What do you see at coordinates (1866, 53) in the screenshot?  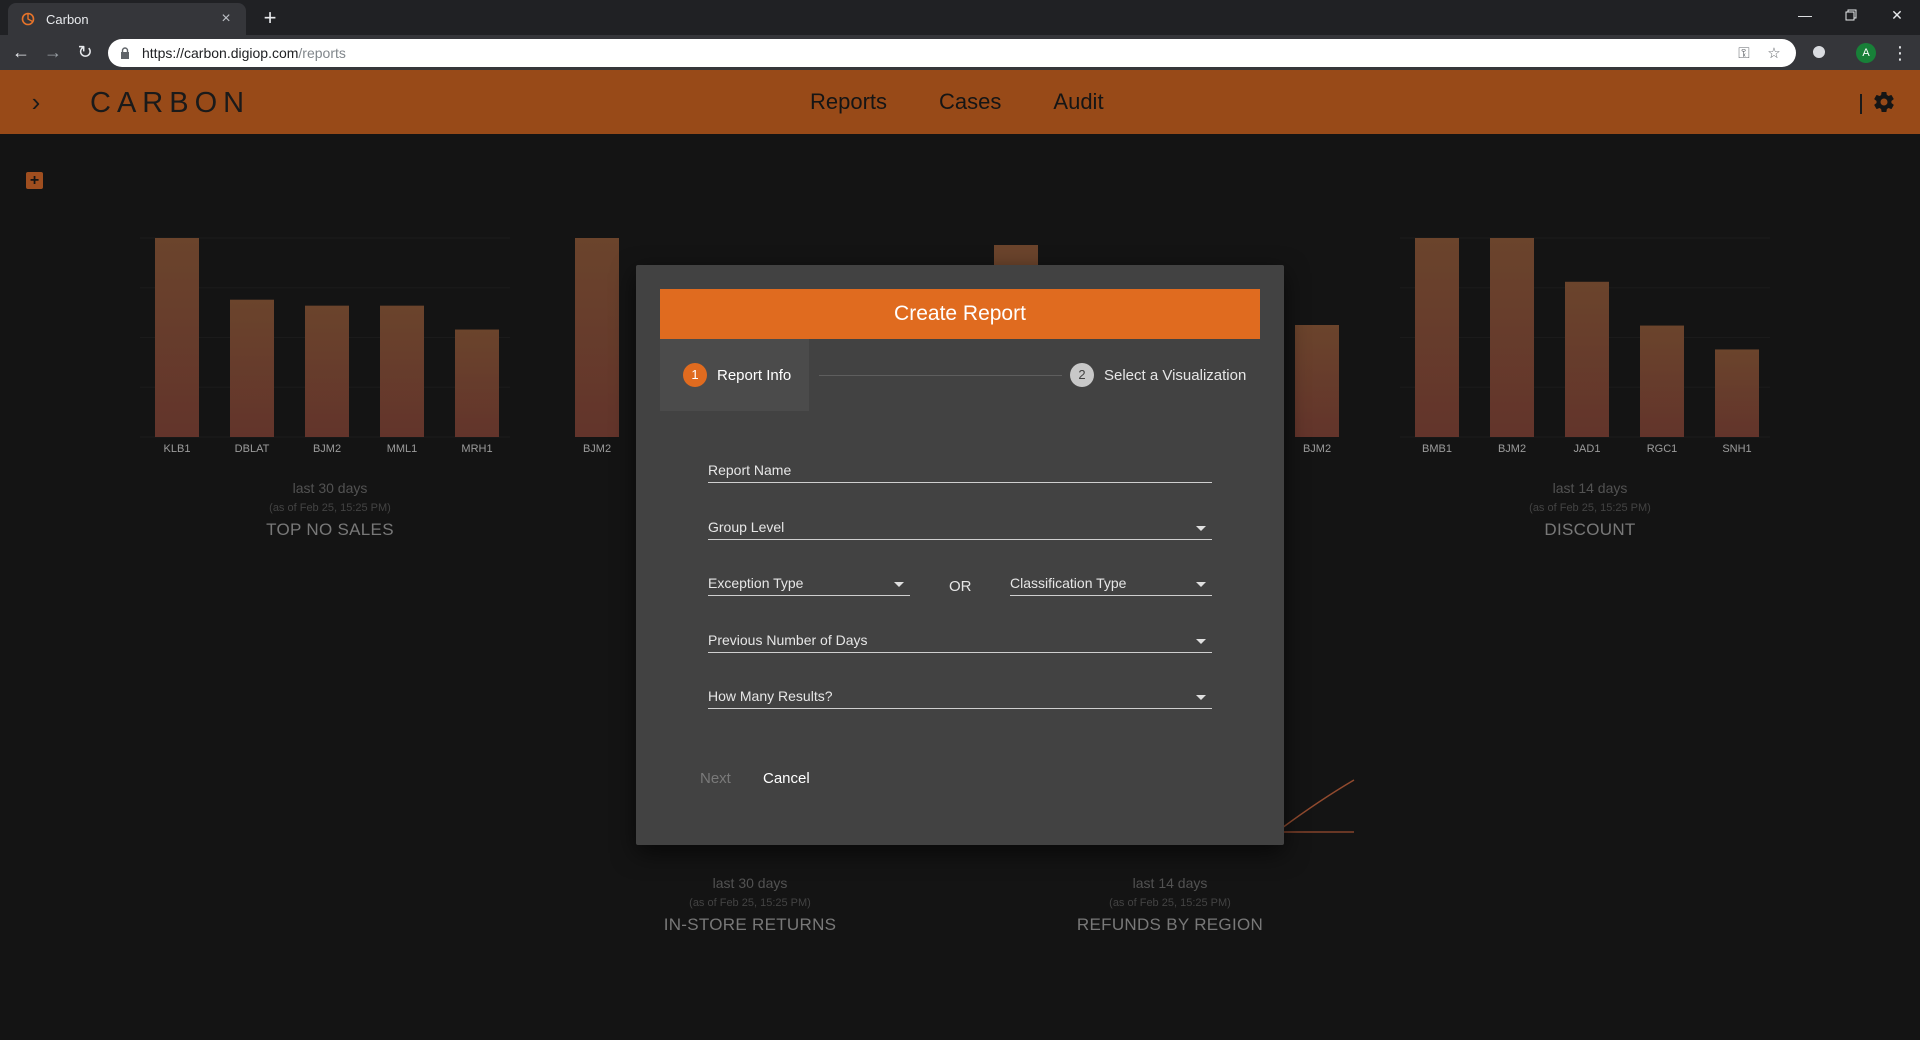 I see `profile-avatar: A` at bounding box center [1866, 53].